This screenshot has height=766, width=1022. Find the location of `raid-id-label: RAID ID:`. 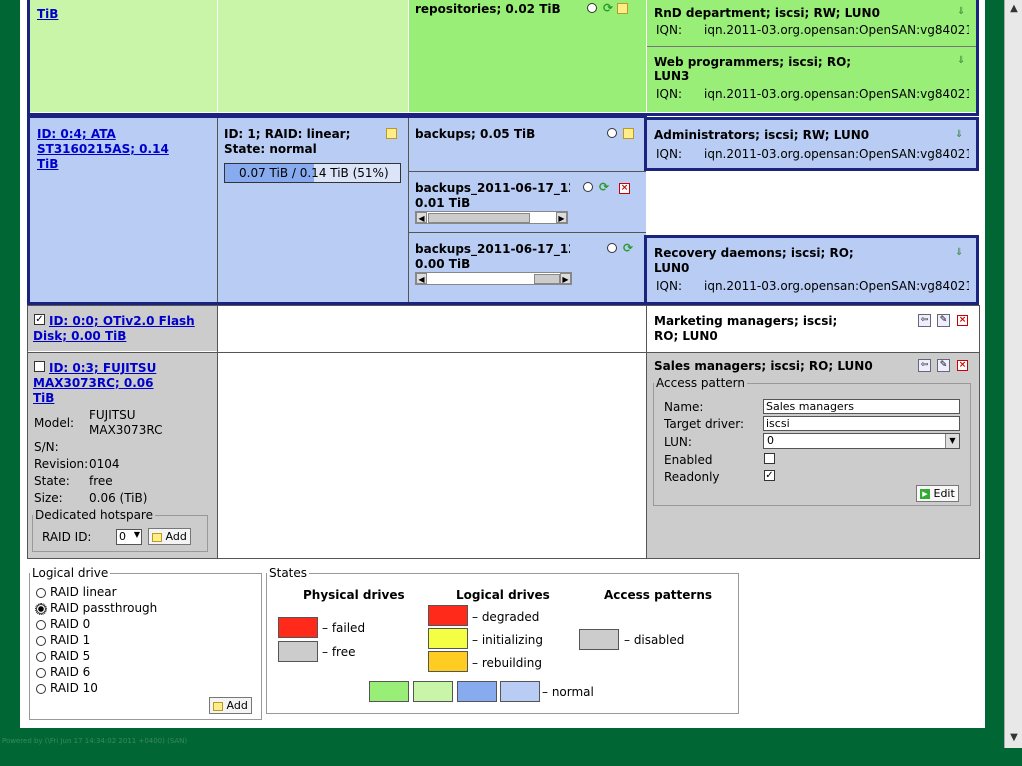

raid-id-label: RAID ID: is located at coordinates (67, 537).